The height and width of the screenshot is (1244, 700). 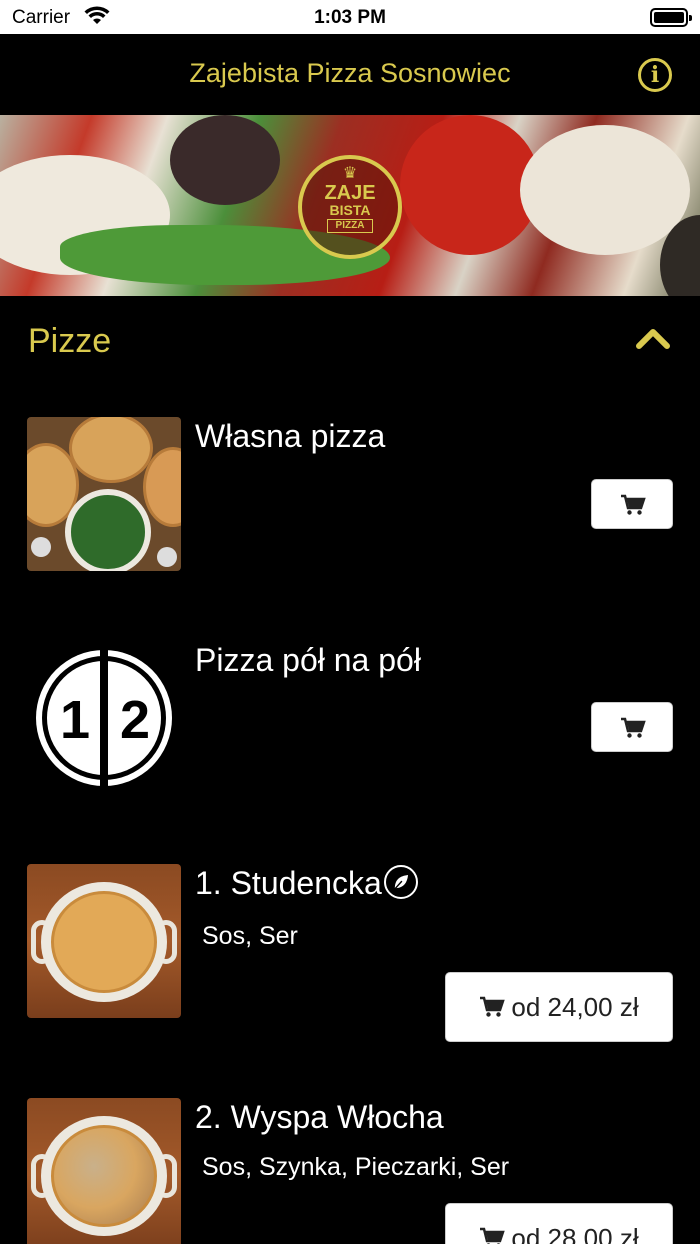 What do you see at coordinates (306, 883) in the screenshot?
I see `item-name: 1. Studencka` at bounding box center [306, 883].